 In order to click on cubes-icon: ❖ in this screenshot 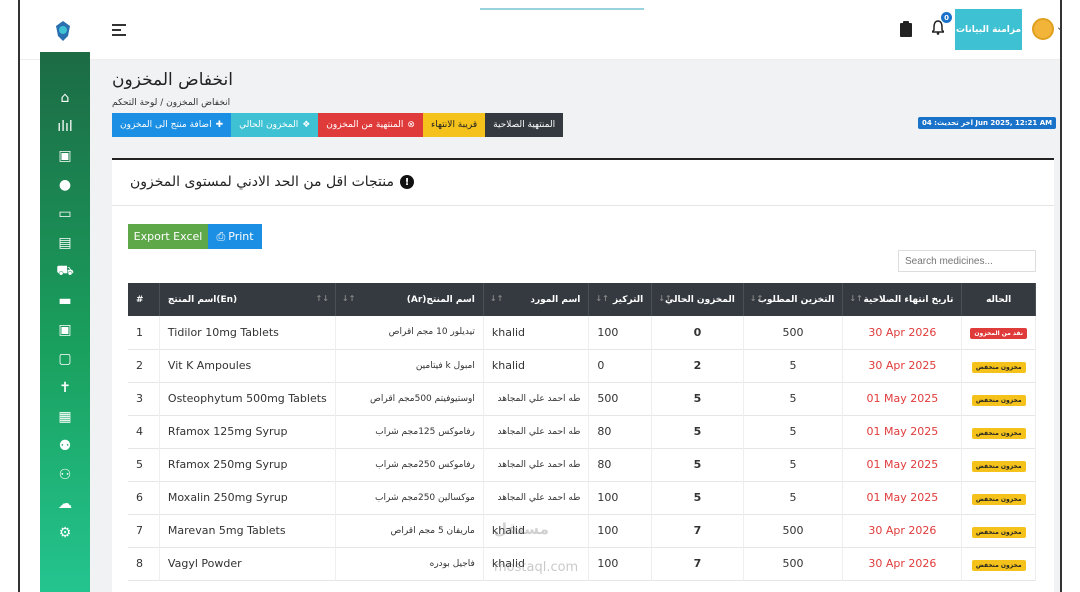, I will do `click(306, 125)`.